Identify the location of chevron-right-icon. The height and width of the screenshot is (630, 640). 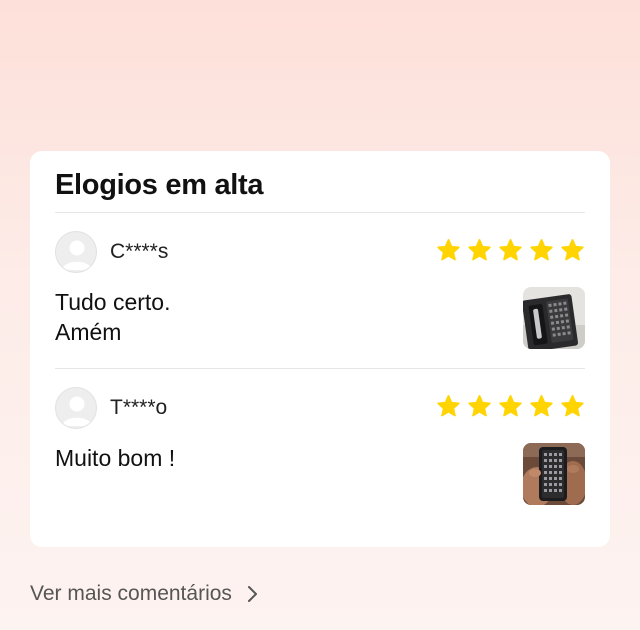
(252, 594).